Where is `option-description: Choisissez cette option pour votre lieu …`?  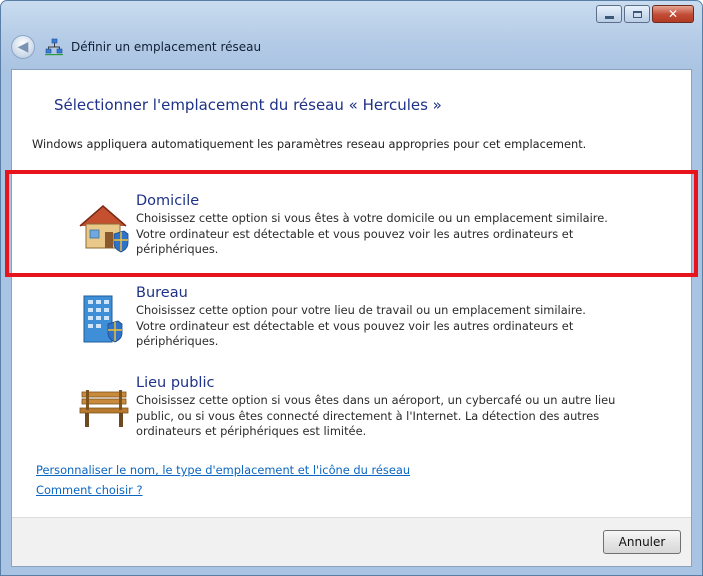
option-description: Choisissez cette option pour votre lieu … is located at coordinates (361, 325).